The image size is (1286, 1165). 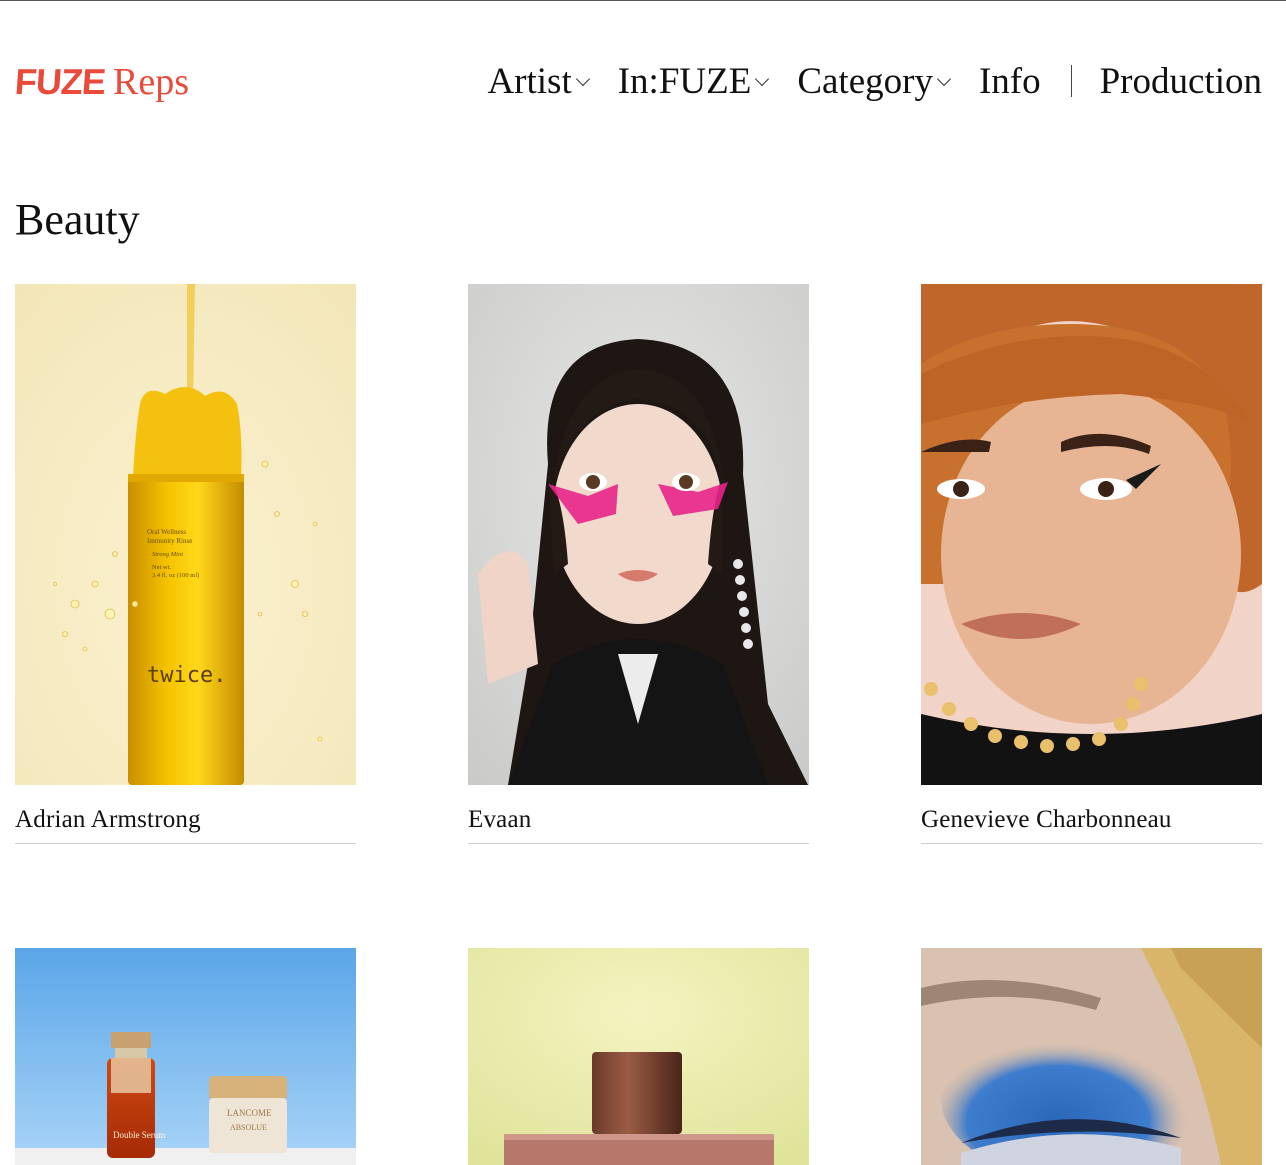 What do you see at coordinates (185, 823) in the screenshot?
I see `artist-name: Adrian Armstrong` at bounding box center [185, 823].